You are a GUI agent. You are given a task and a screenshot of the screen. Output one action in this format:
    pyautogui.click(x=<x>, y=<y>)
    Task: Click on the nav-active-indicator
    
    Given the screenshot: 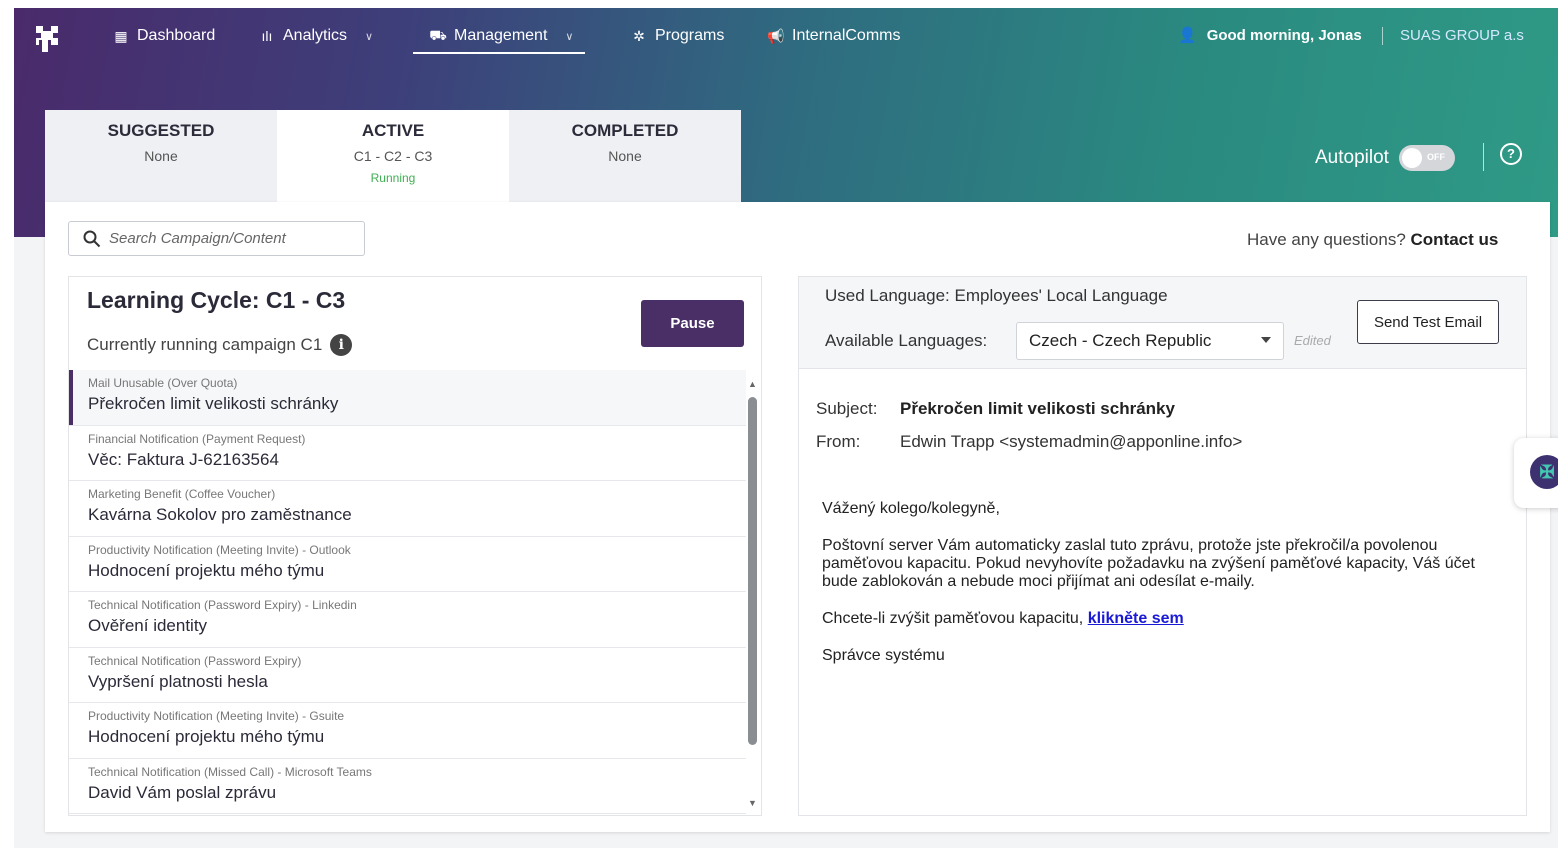 What is the action you would take?
    pyautogui.click(x=499, y=53)
    